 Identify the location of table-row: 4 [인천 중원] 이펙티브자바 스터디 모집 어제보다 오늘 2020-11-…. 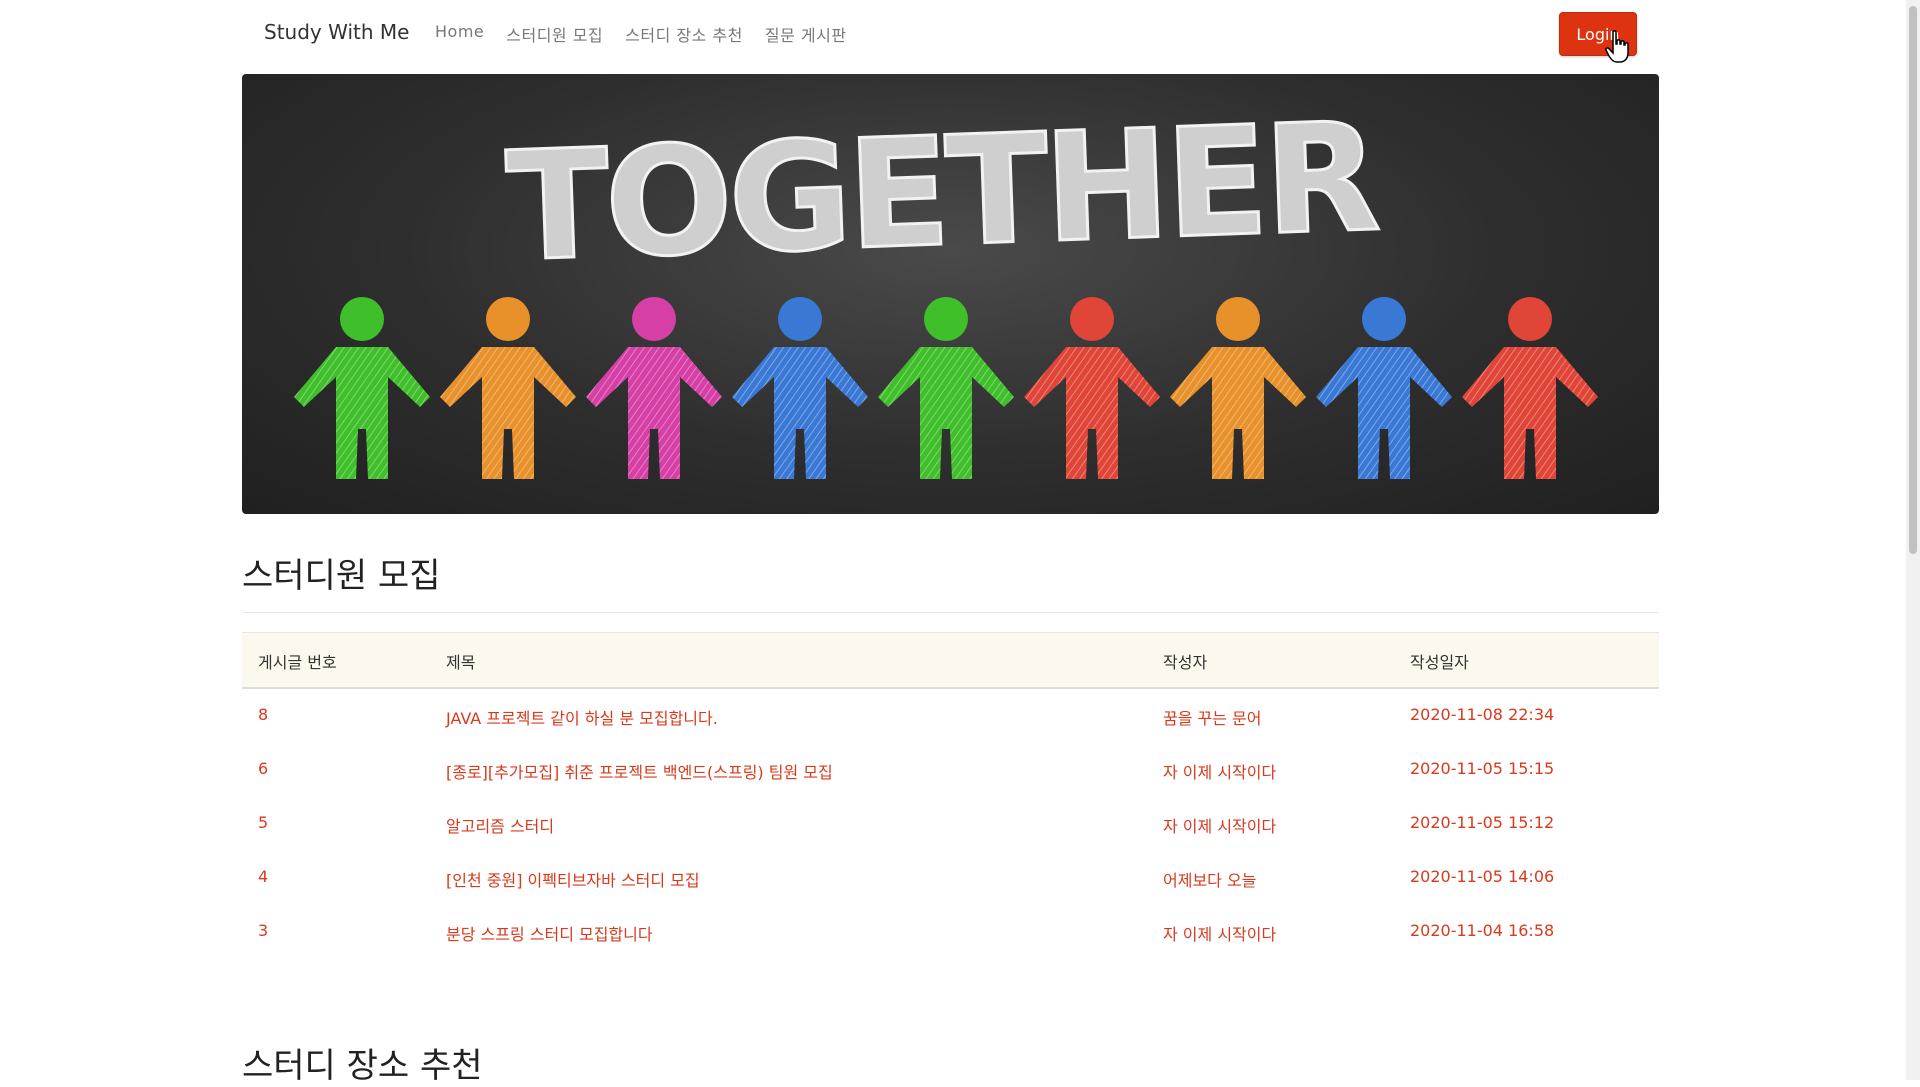
(950, 878).